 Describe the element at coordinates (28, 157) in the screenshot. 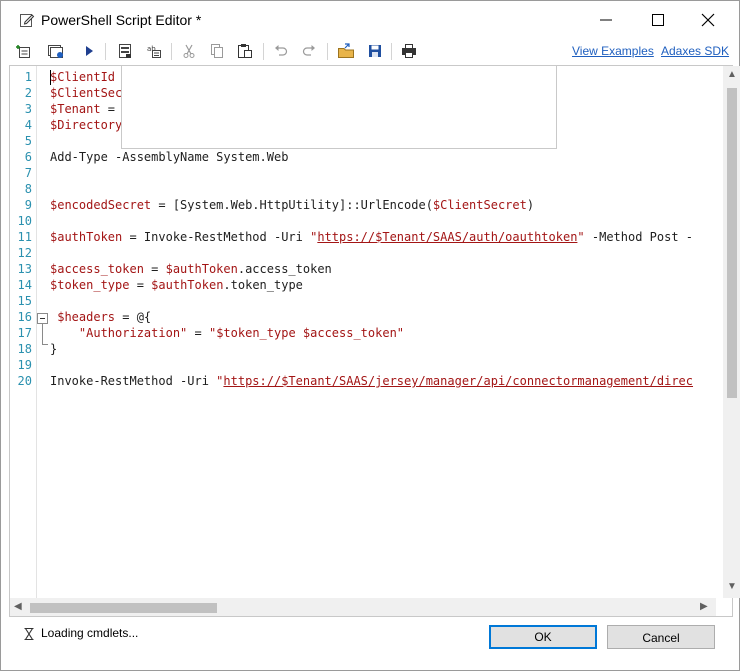

I see `line-number: 6` at that location.